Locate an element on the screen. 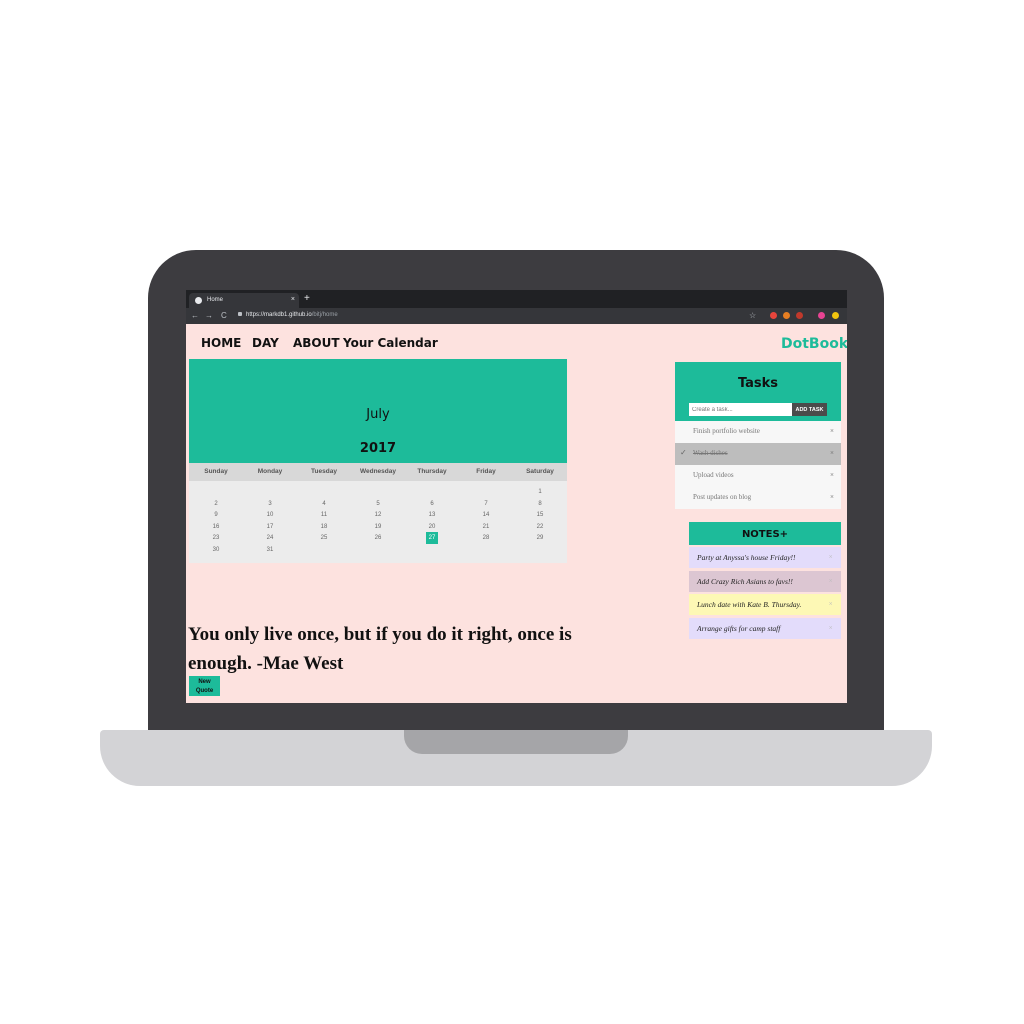  calendar-day: 21 is located at coordinates (486, 527).